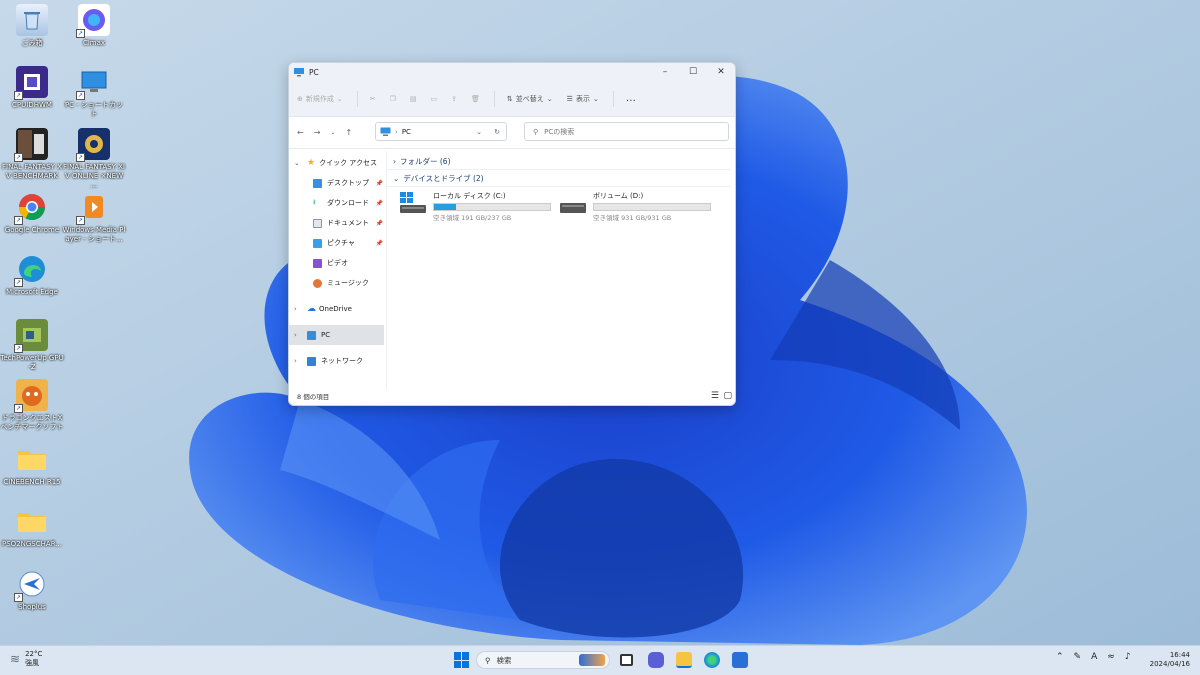 This screenshot has height=675, width=1200. I want to click on desktop-icon-dqx: ↗ ドラゴンクエストX ベンチマークソフト, so click(32, 405).